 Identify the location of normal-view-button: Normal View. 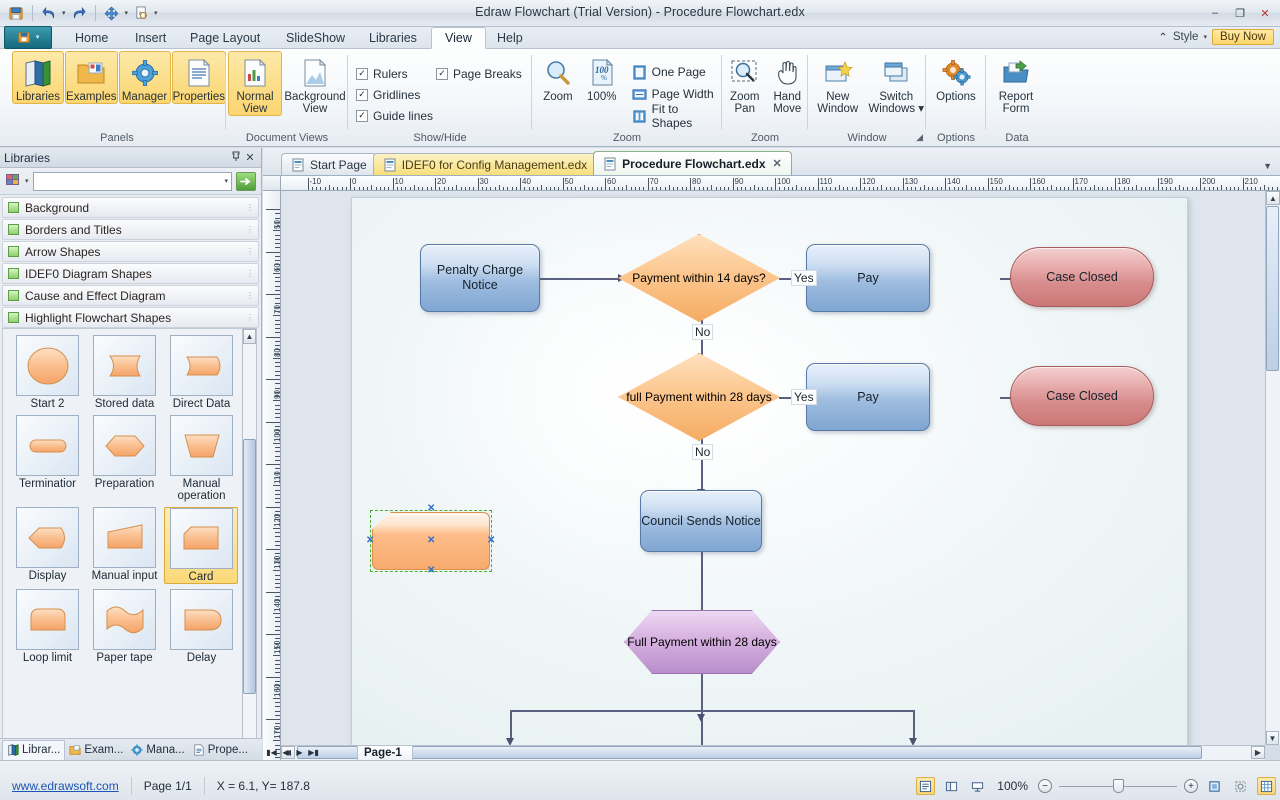
(255, 83).